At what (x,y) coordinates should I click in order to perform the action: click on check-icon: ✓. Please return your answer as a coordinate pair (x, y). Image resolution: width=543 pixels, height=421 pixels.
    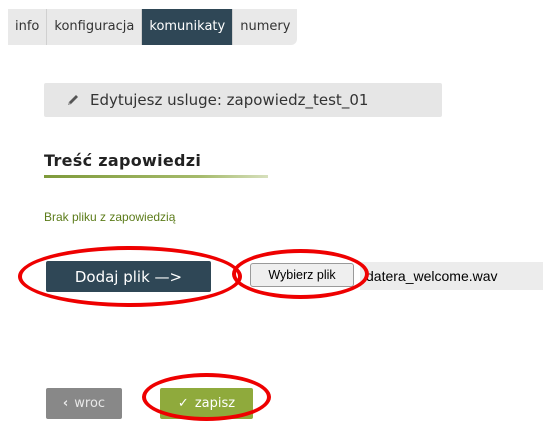
    Looking at the image, I should click on (183, 403).